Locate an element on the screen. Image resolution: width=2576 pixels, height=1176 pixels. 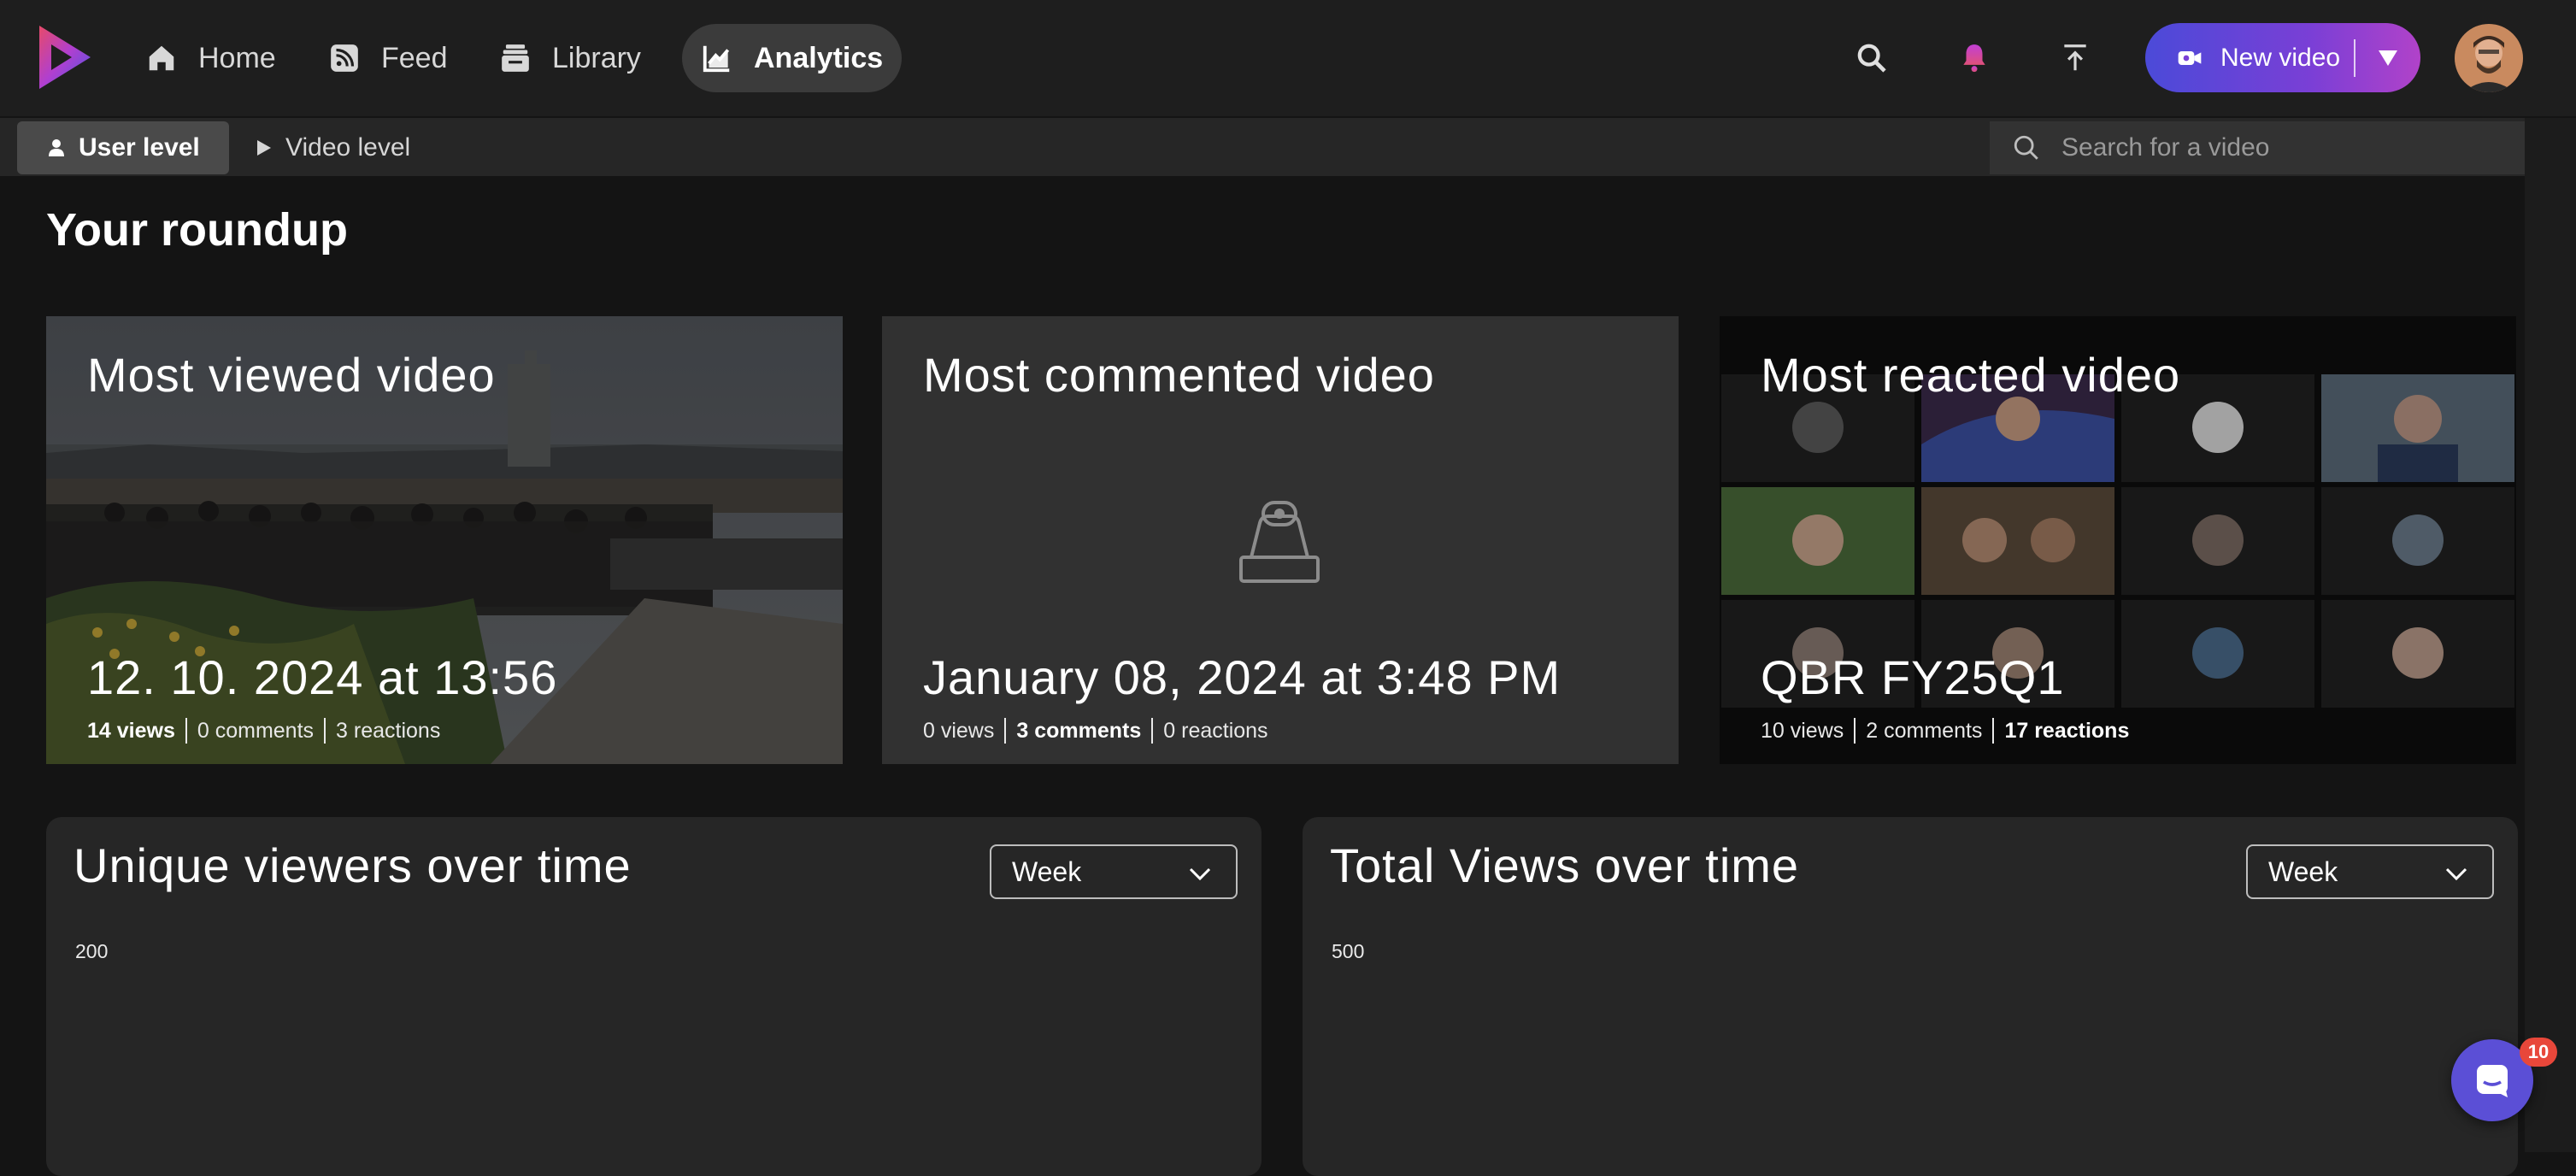
card-date: 12. 10. 2024 at 13:56 is located at coordinates (322, 677).